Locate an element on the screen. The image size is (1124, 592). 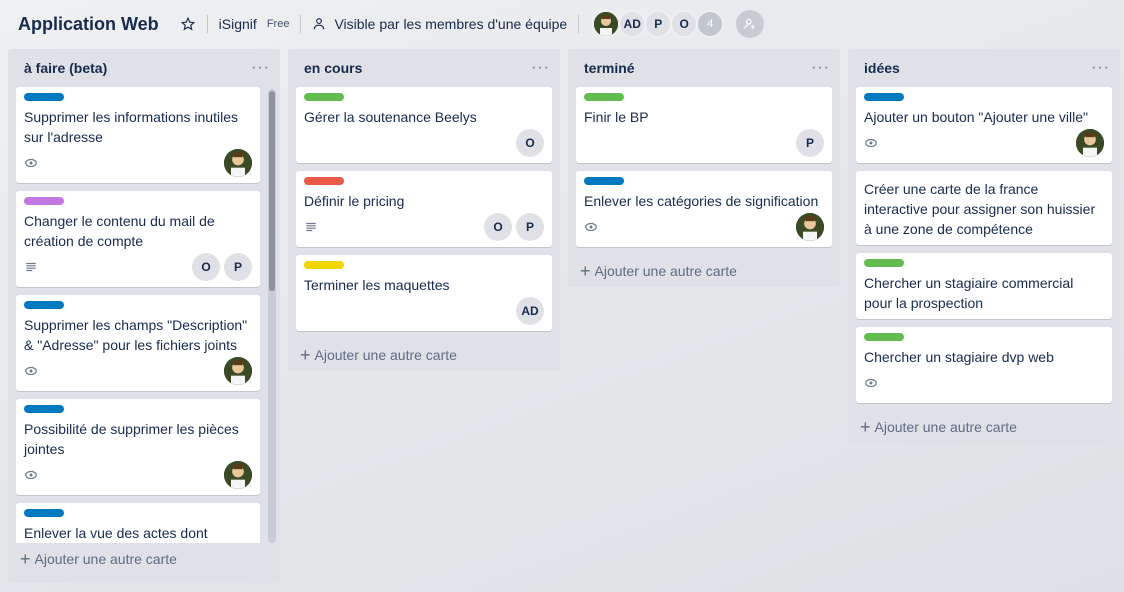
list-title: à faire (beta) is located at coordinates (65, 68).